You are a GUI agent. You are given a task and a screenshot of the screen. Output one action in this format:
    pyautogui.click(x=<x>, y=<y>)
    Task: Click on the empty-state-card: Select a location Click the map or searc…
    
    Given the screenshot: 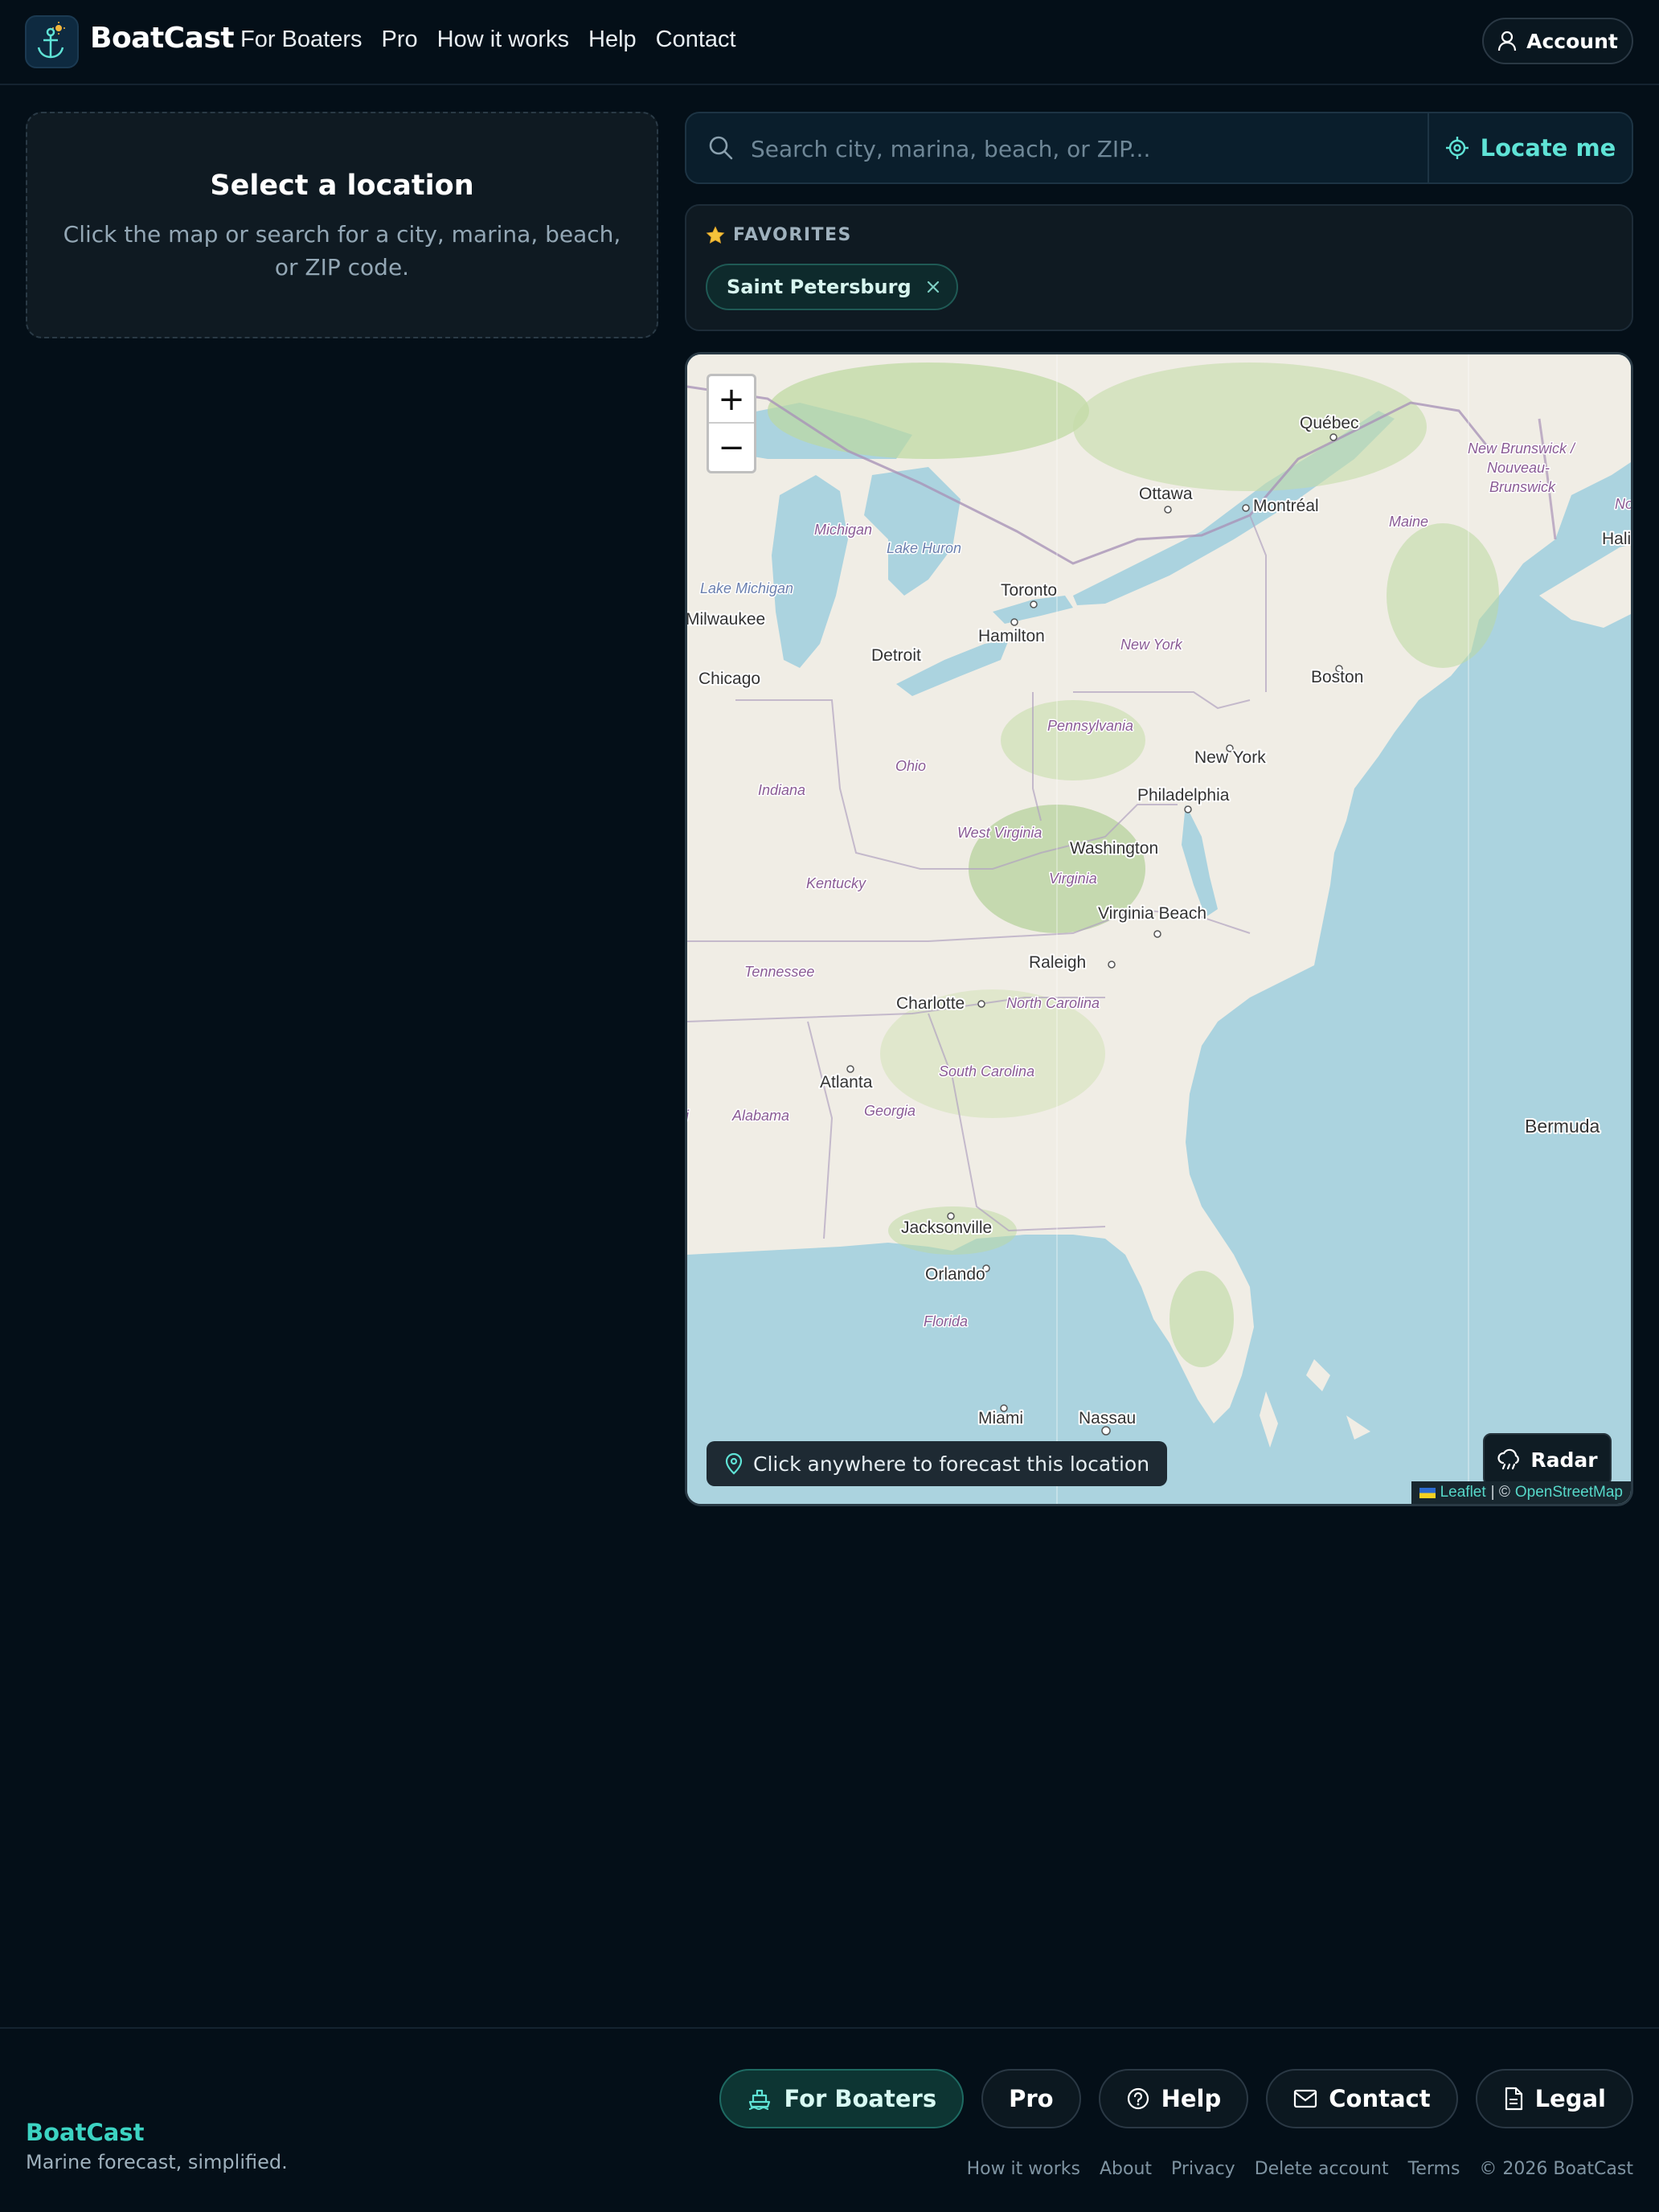 What is the action you would take?
    pyautogui.click(x=342, y=225)
    